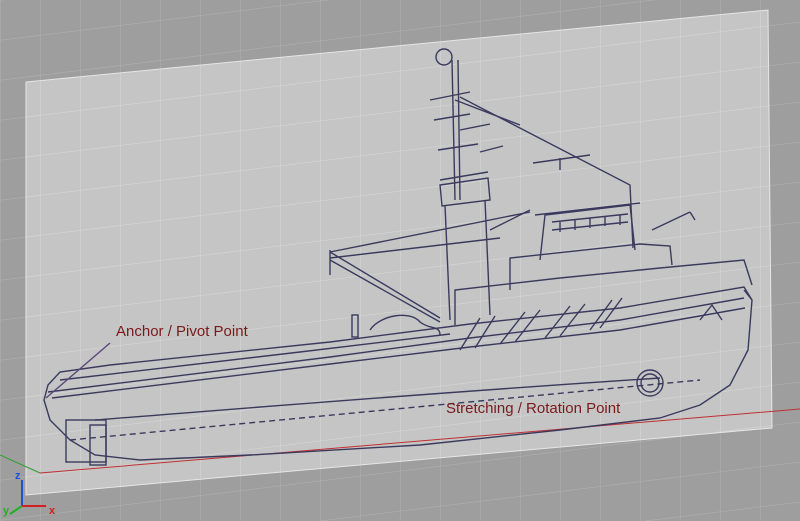 Image resolution: width=800 pixels, height=521 pixels. What do you see at coordinates (18, 476) in the screenshot?
I see `z-axis-label: z` at bounding box center [18, 476].